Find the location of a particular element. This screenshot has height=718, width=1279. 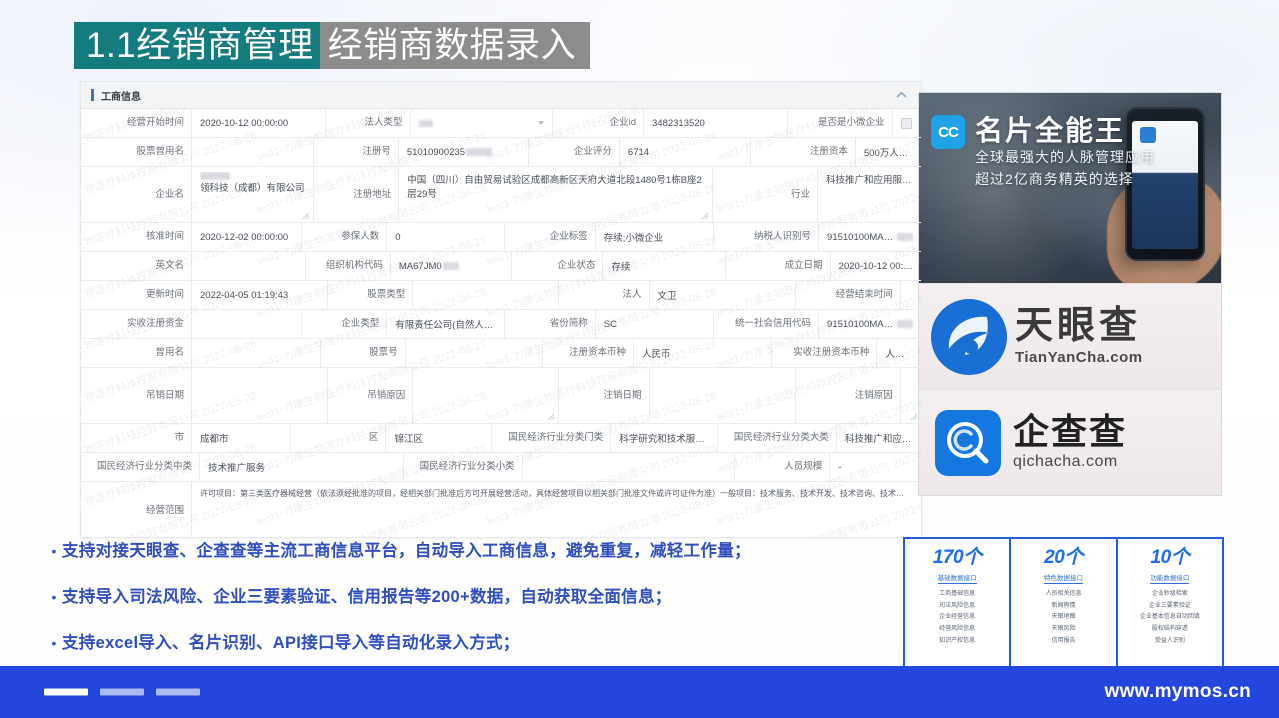

footer-decoration is located at coordinates (122, 692).